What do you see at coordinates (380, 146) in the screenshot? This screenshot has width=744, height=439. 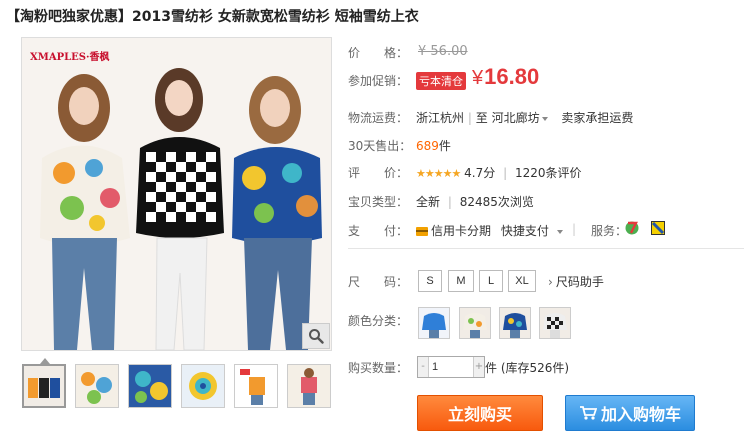 I see `sales-label: 30天售出：` at bounding box center [380, 146].